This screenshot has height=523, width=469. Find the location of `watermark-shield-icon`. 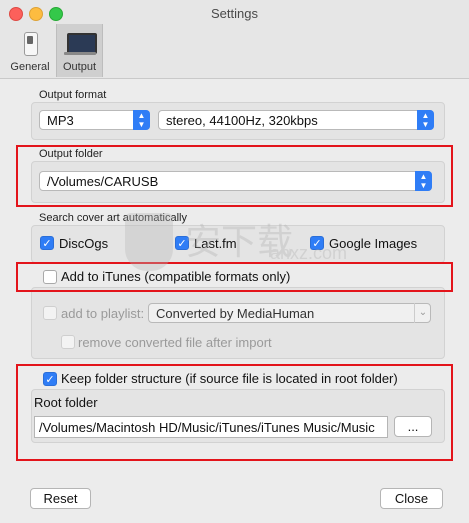

watermark-shield-icon is located at coordinates (149, 242).